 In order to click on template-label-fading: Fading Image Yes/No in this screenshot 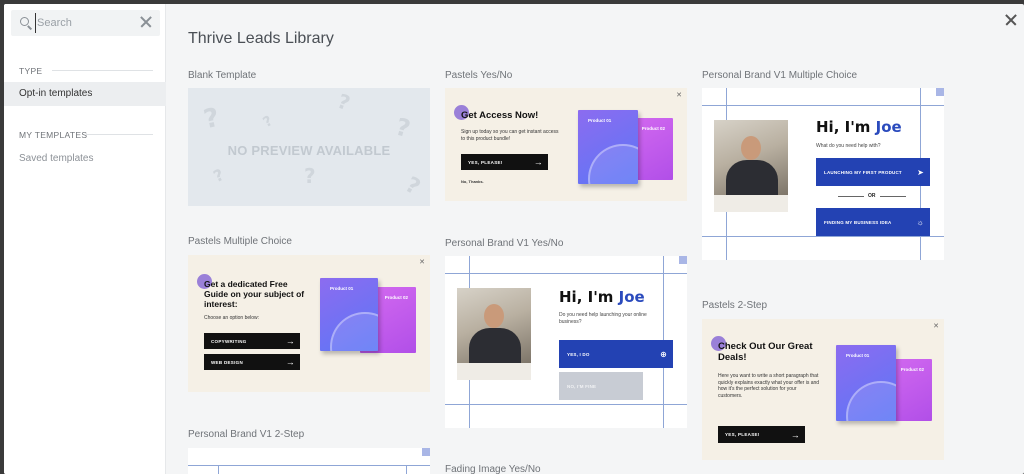, I will do `click(493, 469)`.